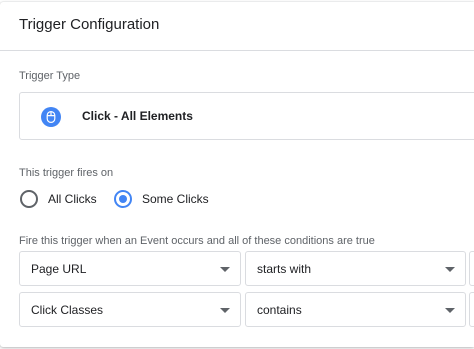 The height and width of the screenshot is (349, 474). I want to click on radio-label-all-clicks: All Clicks, so click(72, 199).